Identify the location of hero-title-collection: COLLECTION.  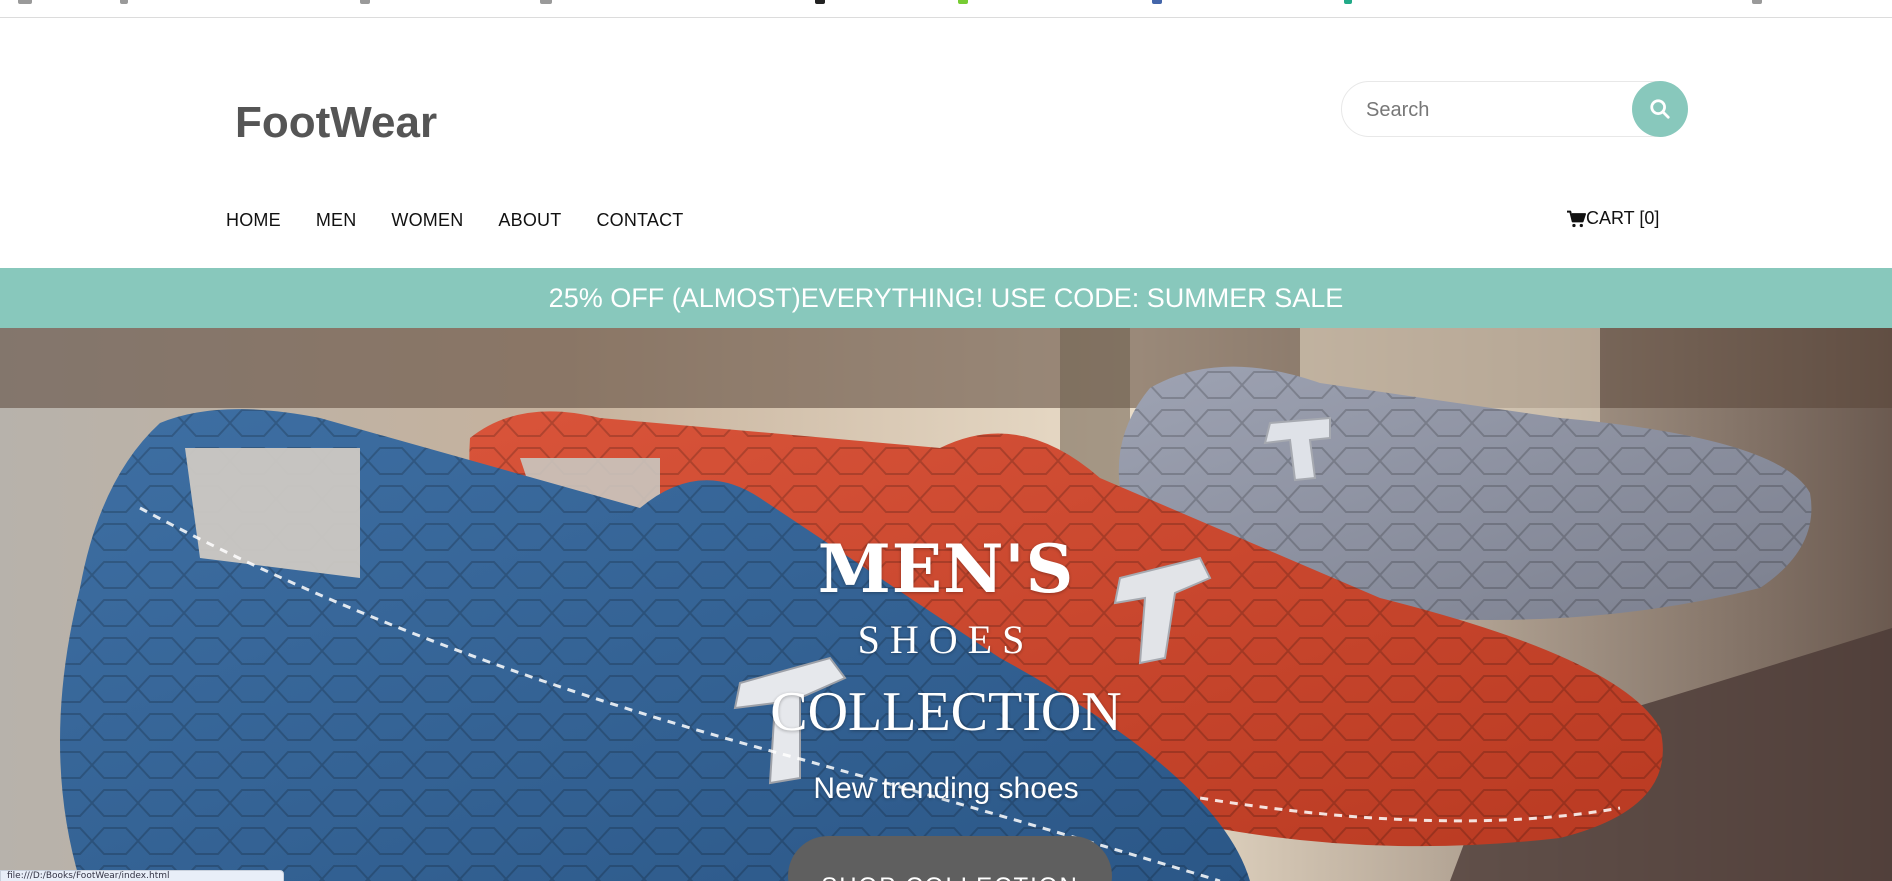
(946, 712).